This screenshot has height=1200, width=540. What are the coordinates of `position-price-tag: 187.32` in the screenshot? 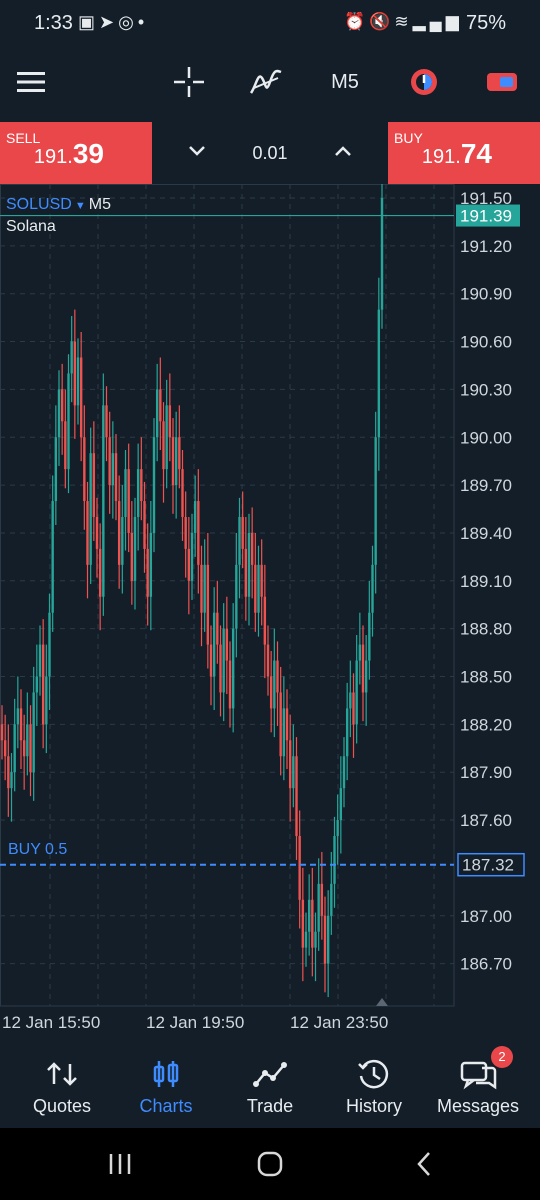 It's located at (488, 865).